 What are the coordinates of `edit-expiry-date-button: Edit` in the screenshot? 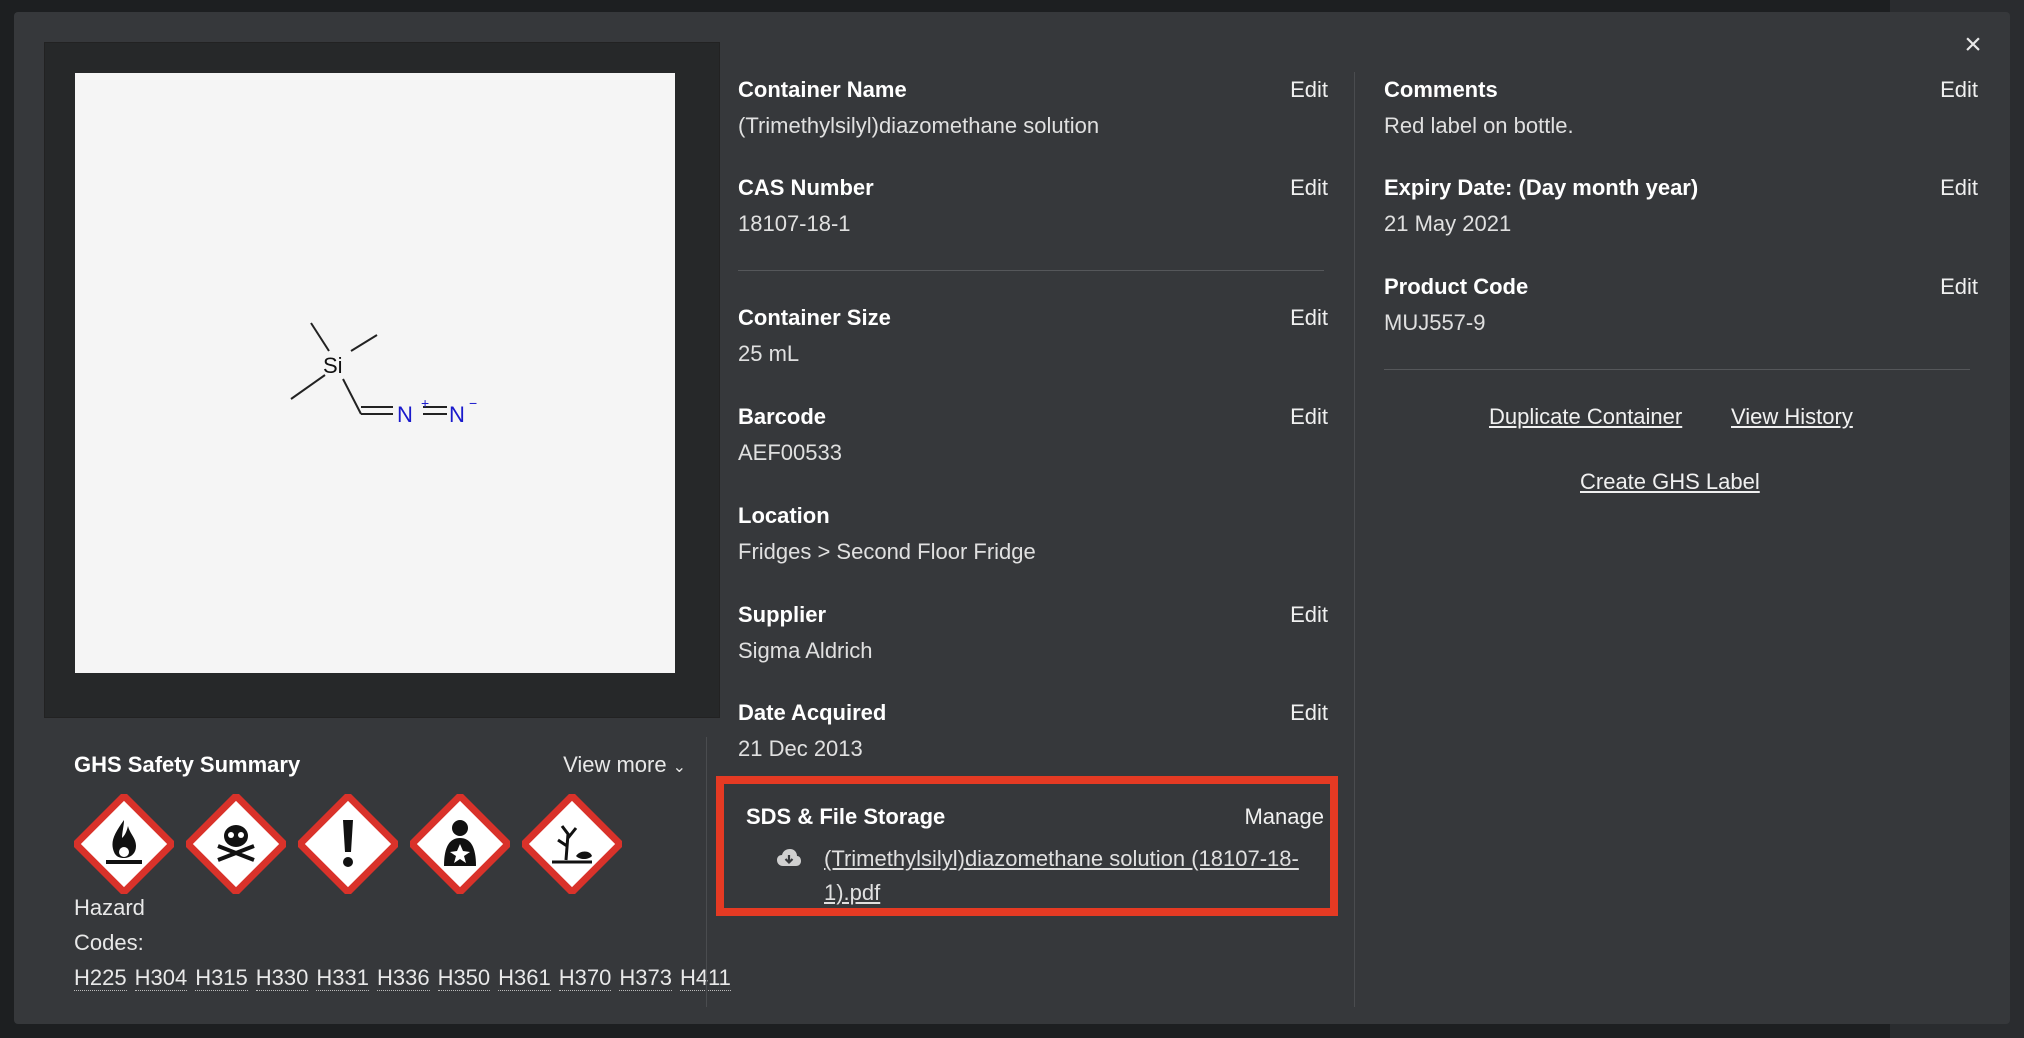 It's located at (1959, 188).